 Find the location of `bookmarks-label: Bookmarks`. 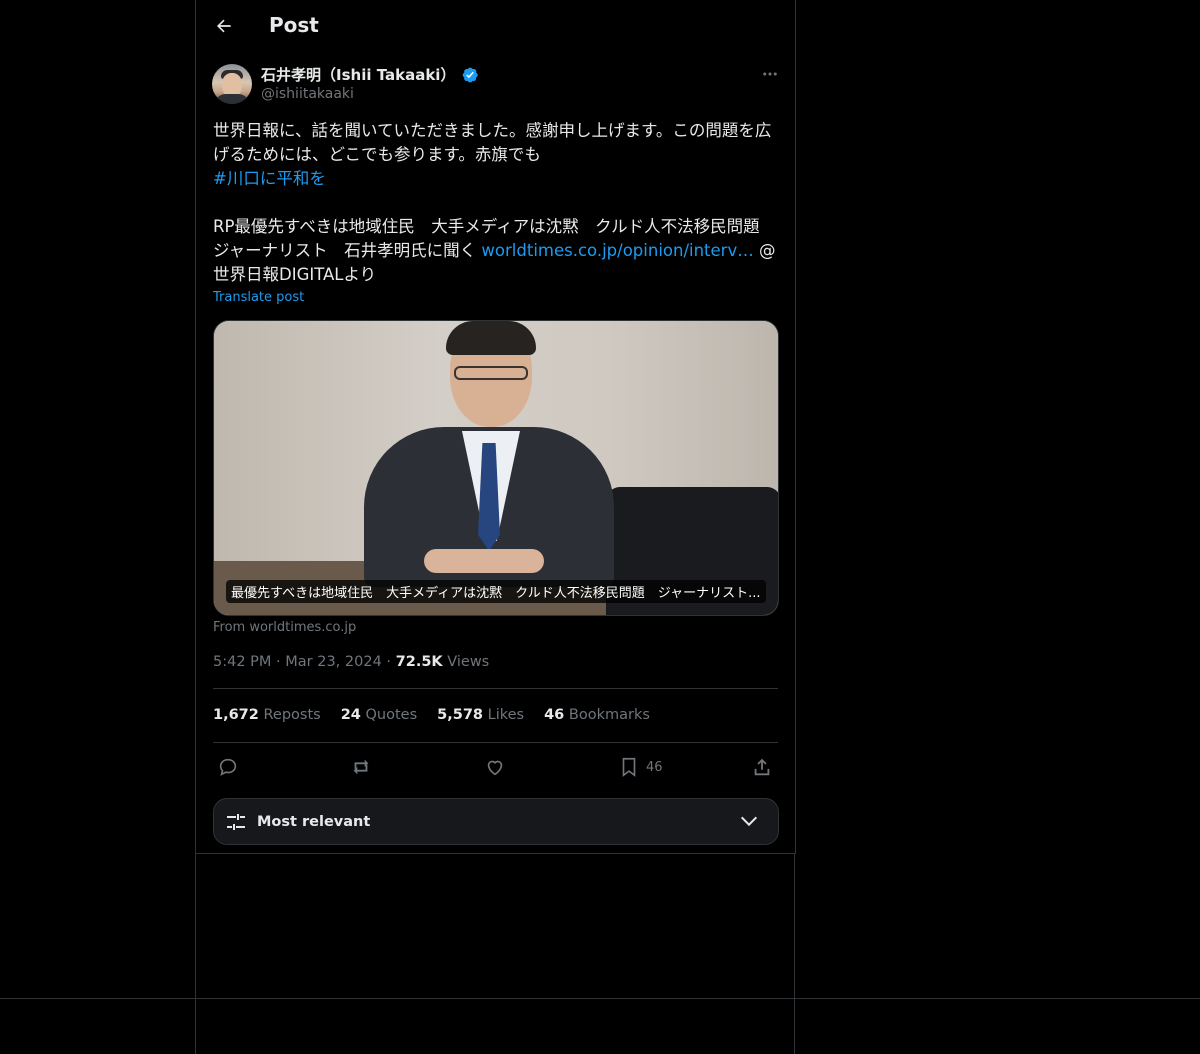

bookmarks-label: Bookmarks is located at coordinates (607, 715).